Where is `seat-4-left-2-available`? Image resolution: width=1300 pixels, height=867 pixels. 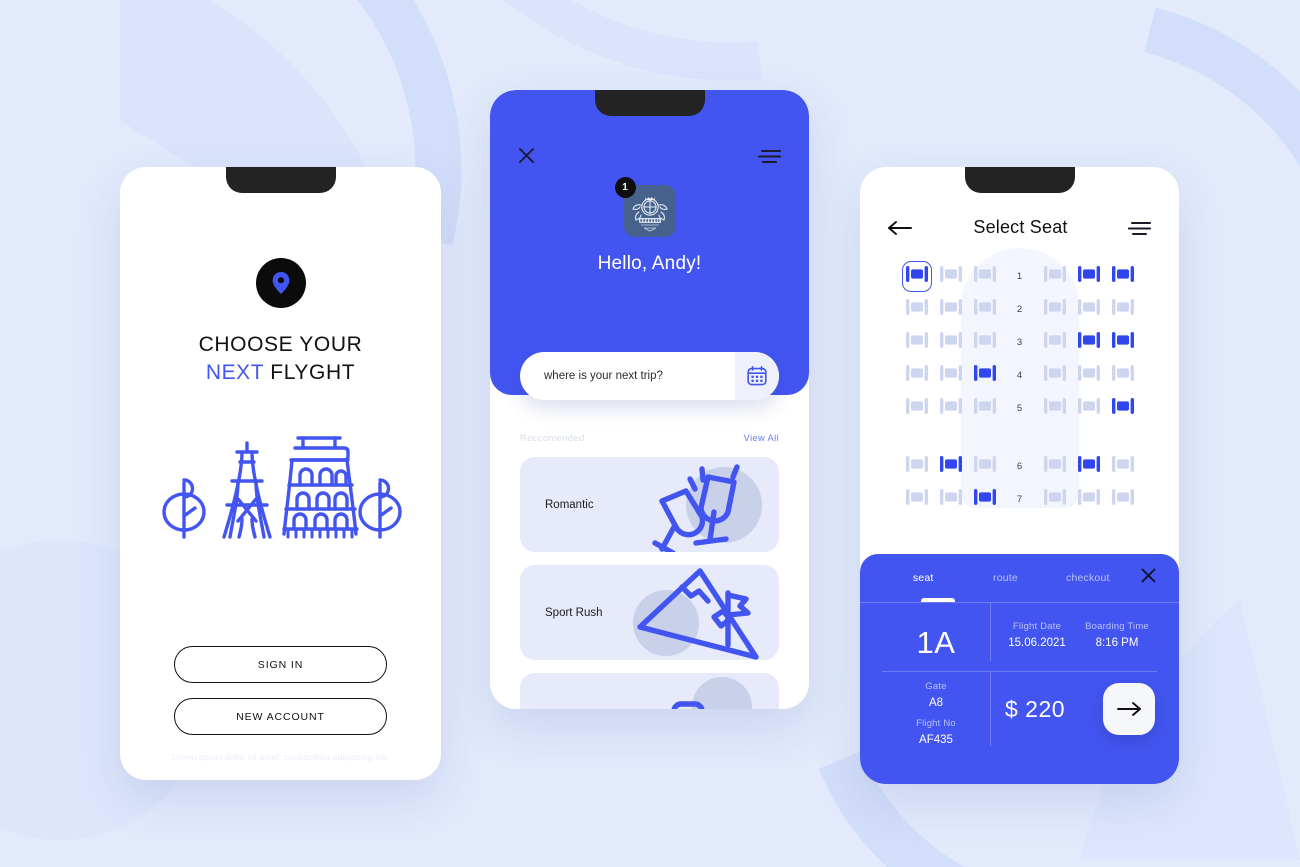 seat-4-left-2-available is located at coordinates (951, 375).